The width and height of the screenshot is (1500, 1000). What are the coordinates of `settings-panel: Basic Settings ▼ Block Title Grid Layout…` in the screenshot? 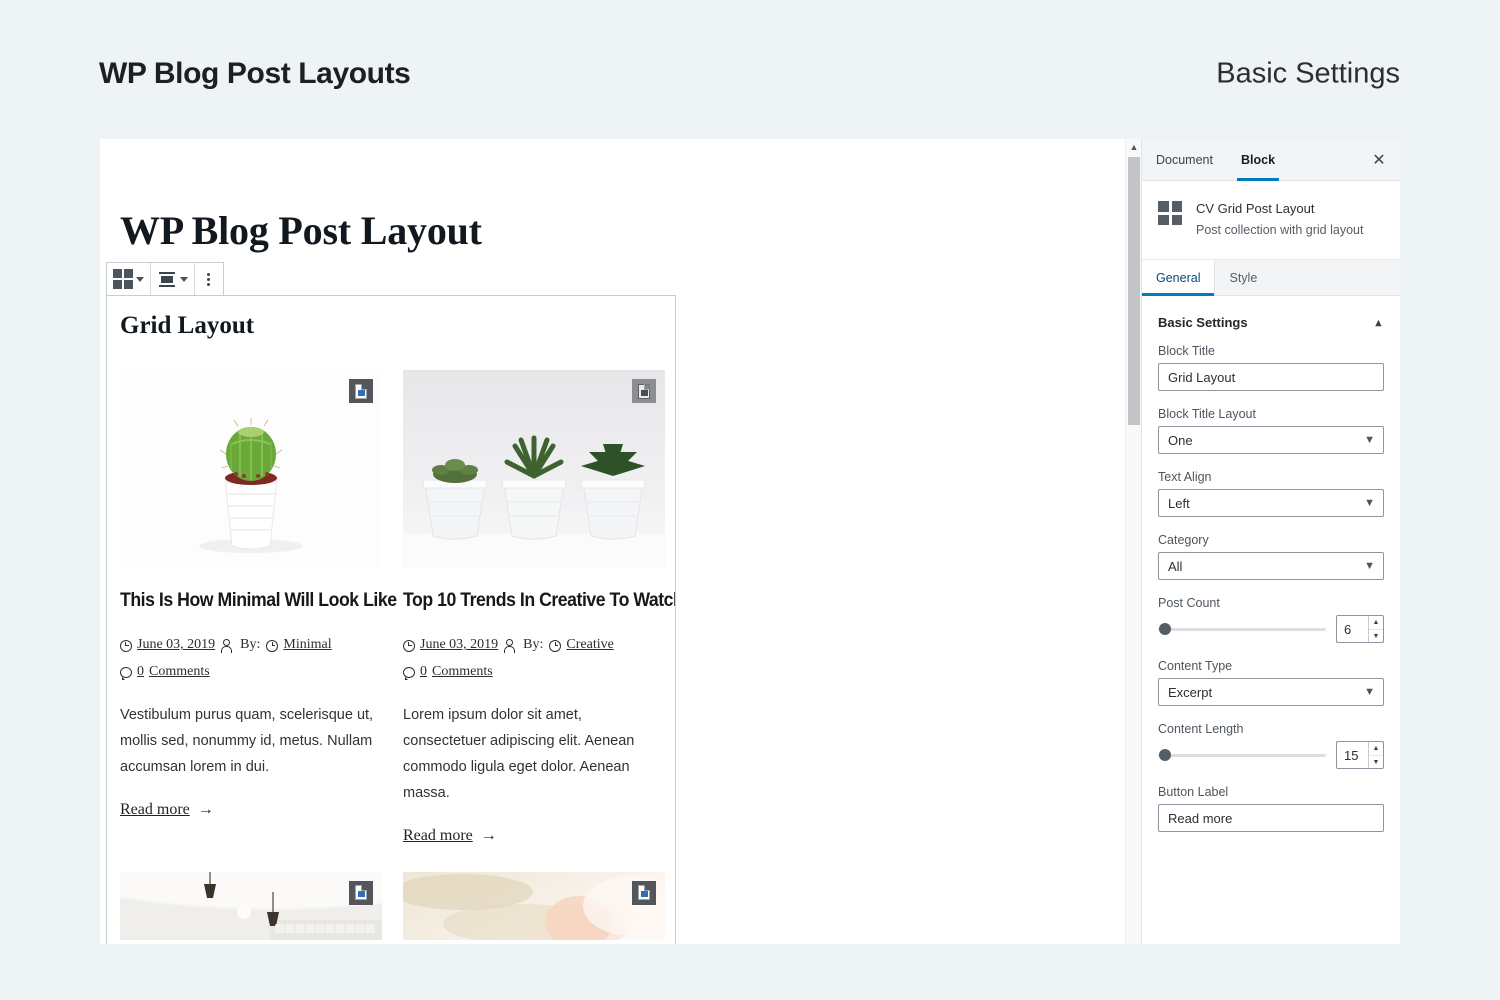 It's located at (1271, 620).